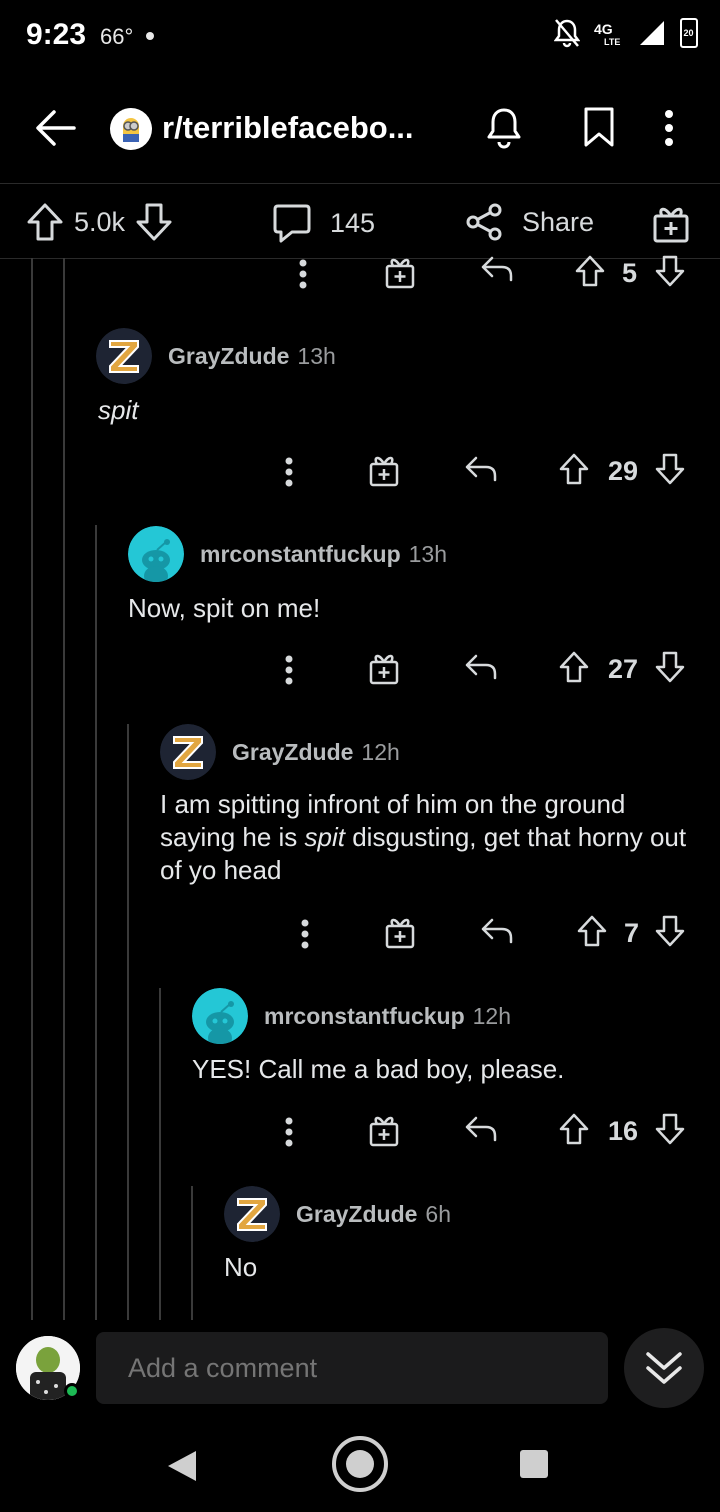  I want to click on award-button, so click(671, 223).